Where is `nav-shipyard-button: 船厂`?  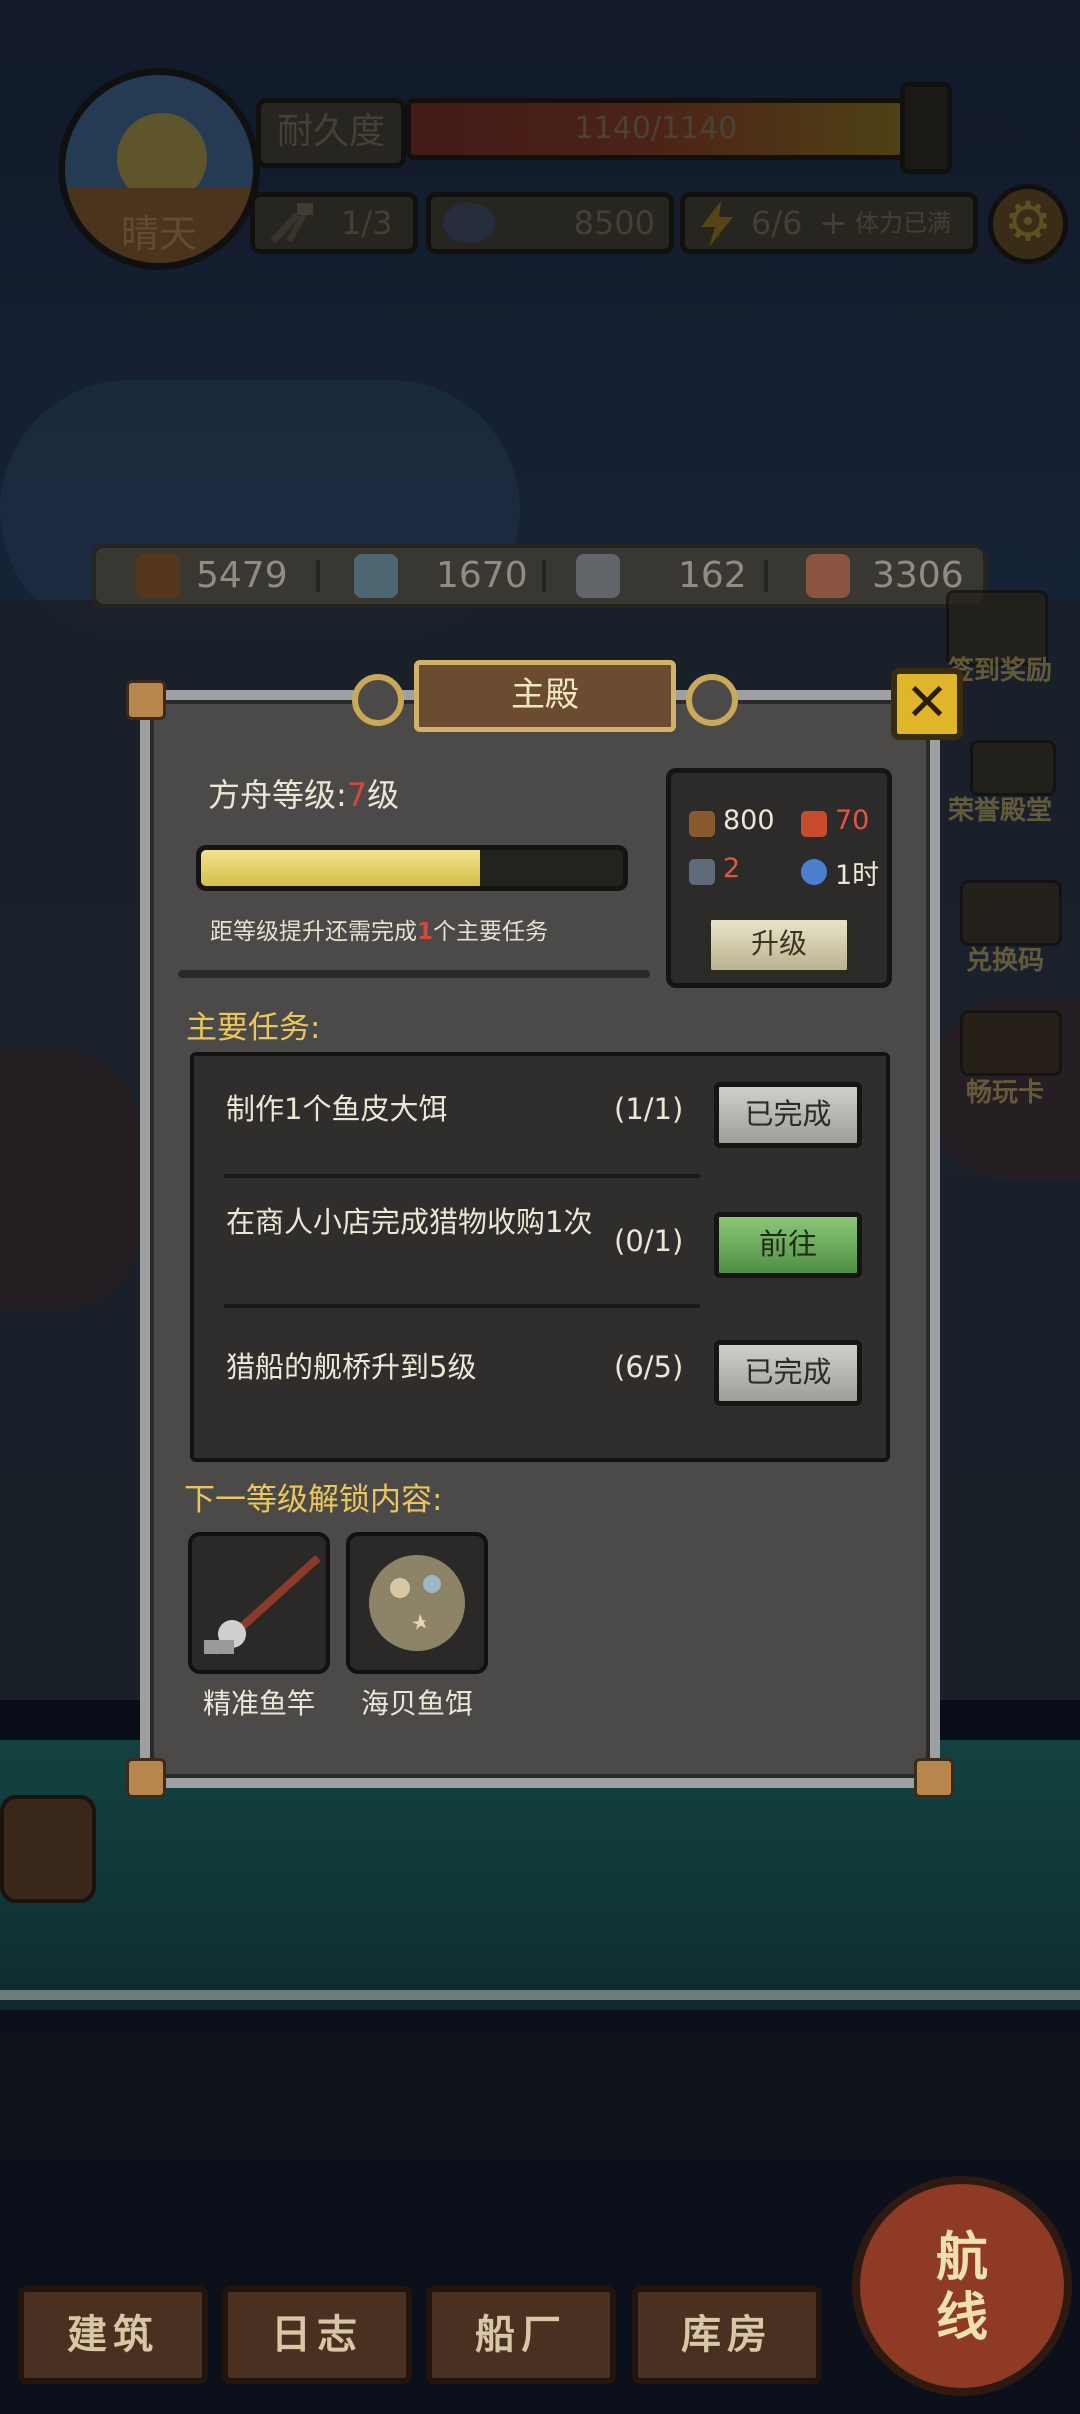
nav-shipyard-button: 船厂 is located at coordinates (521, 2335).